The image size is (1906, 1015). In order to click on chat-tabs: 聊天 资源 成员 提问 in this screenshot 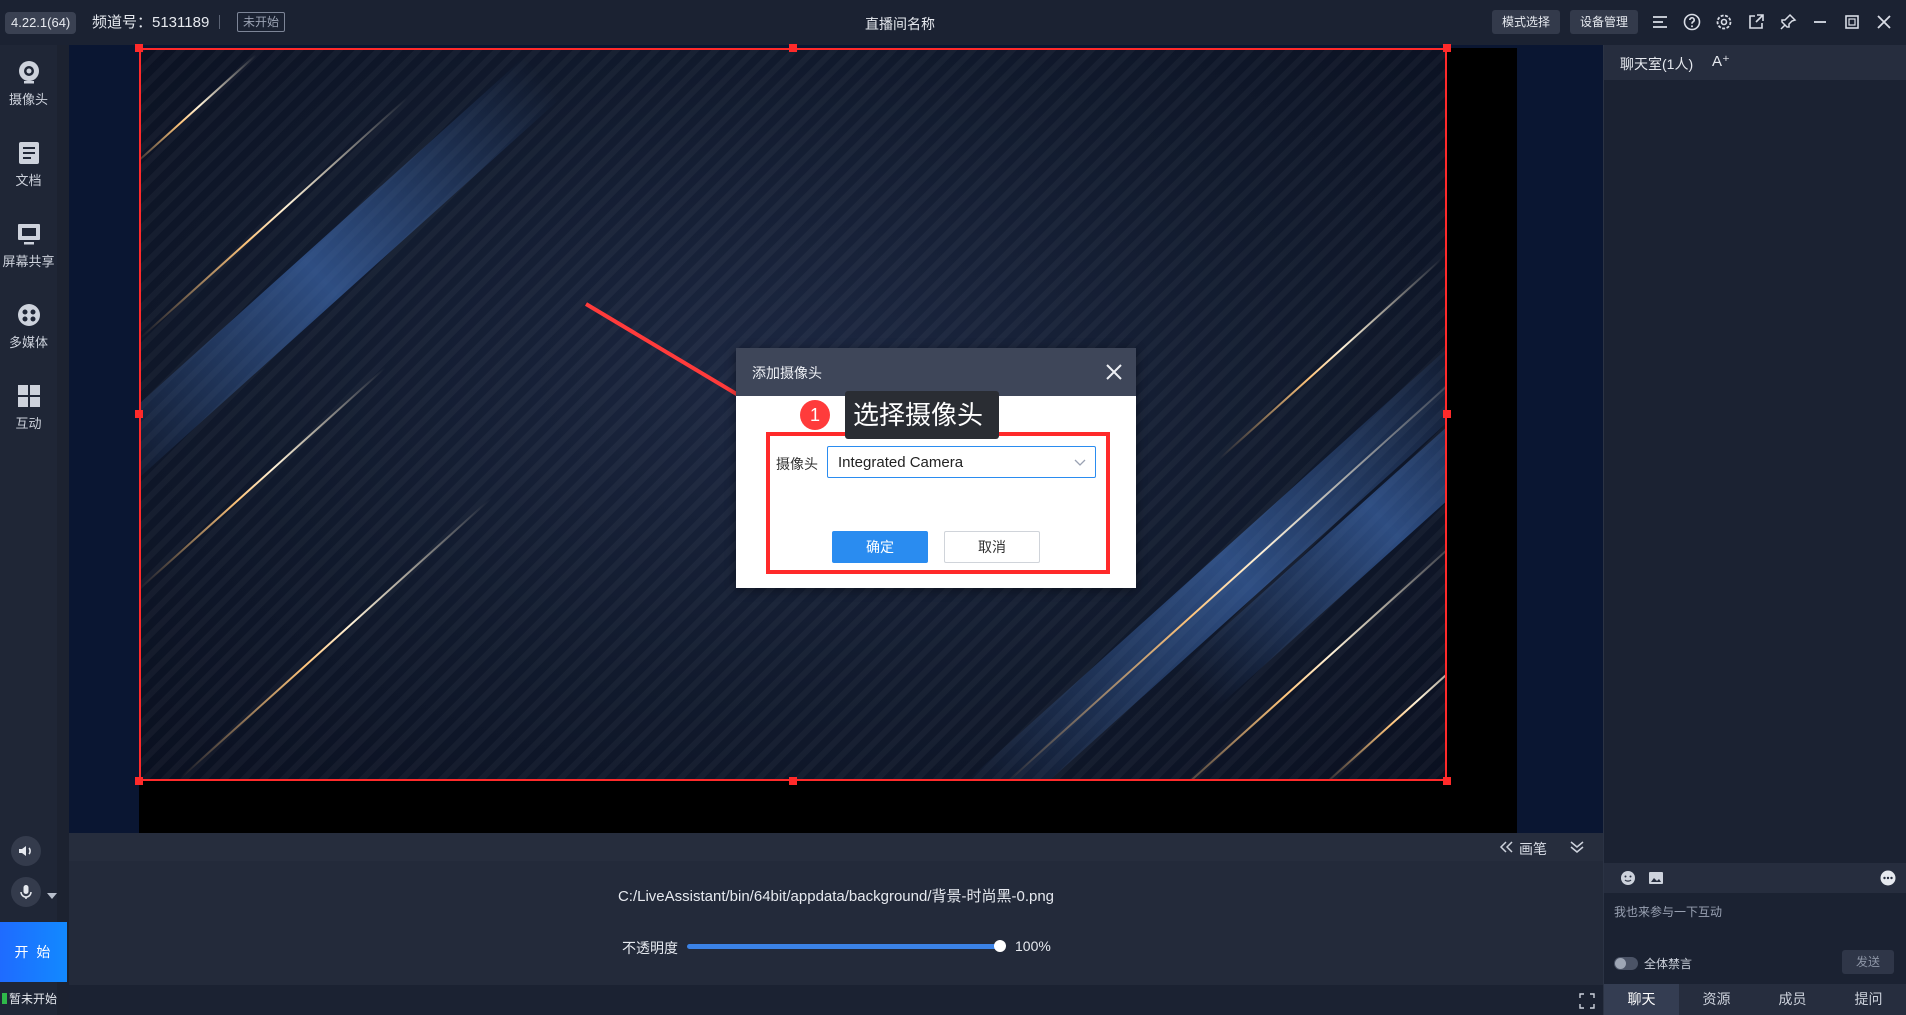, I will do `click(1755, 999)`.